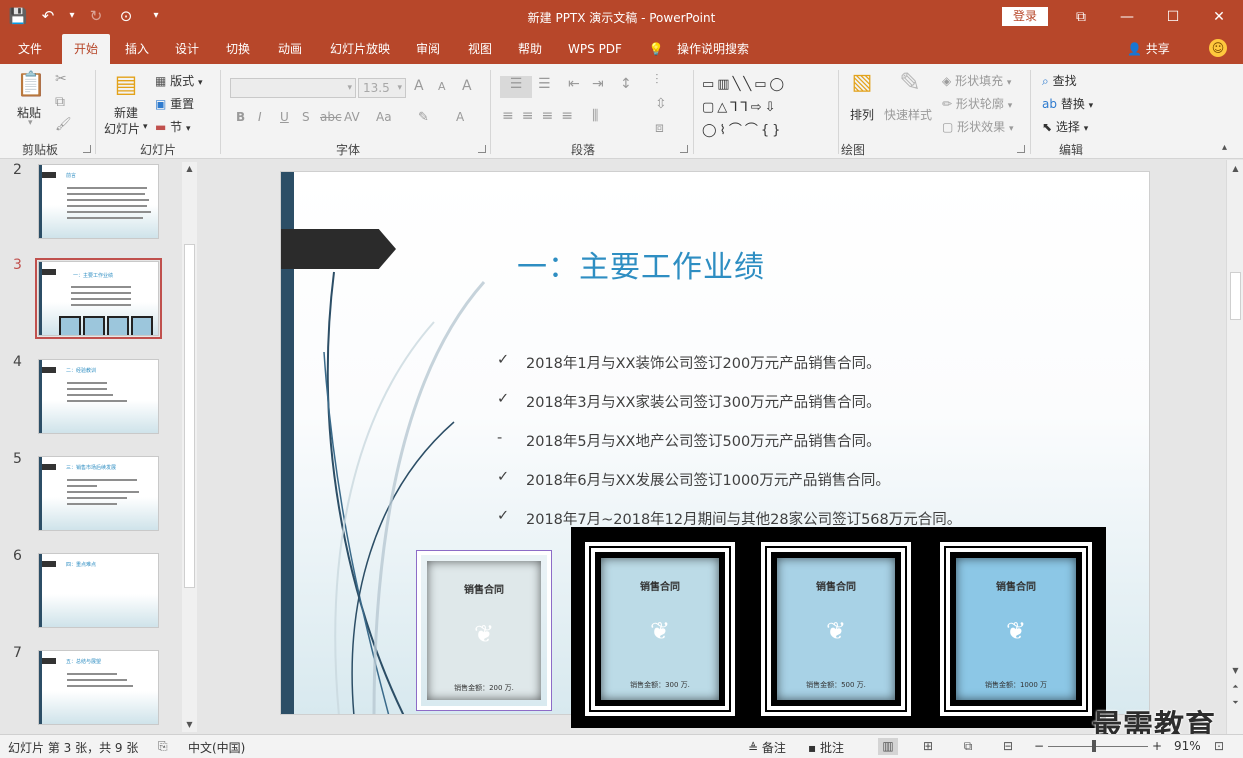  Describe the element at coordinates (1127, 17) in the screenshot. I see `minimize-icon: —` at that location.